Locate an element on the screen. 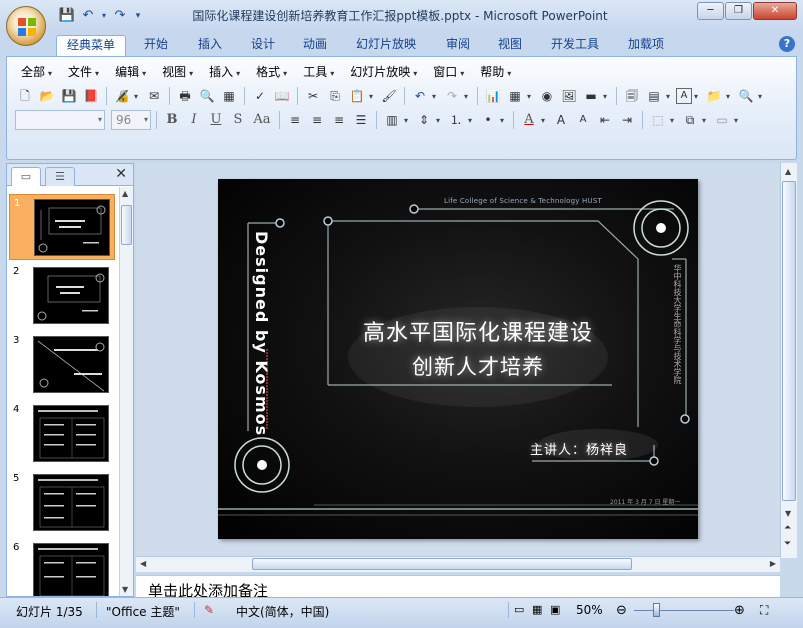 The height and width of the screenshot is (628, 803). slide-title-line1: 高水平国际化课程建设 is located at coordinates (458, 331).